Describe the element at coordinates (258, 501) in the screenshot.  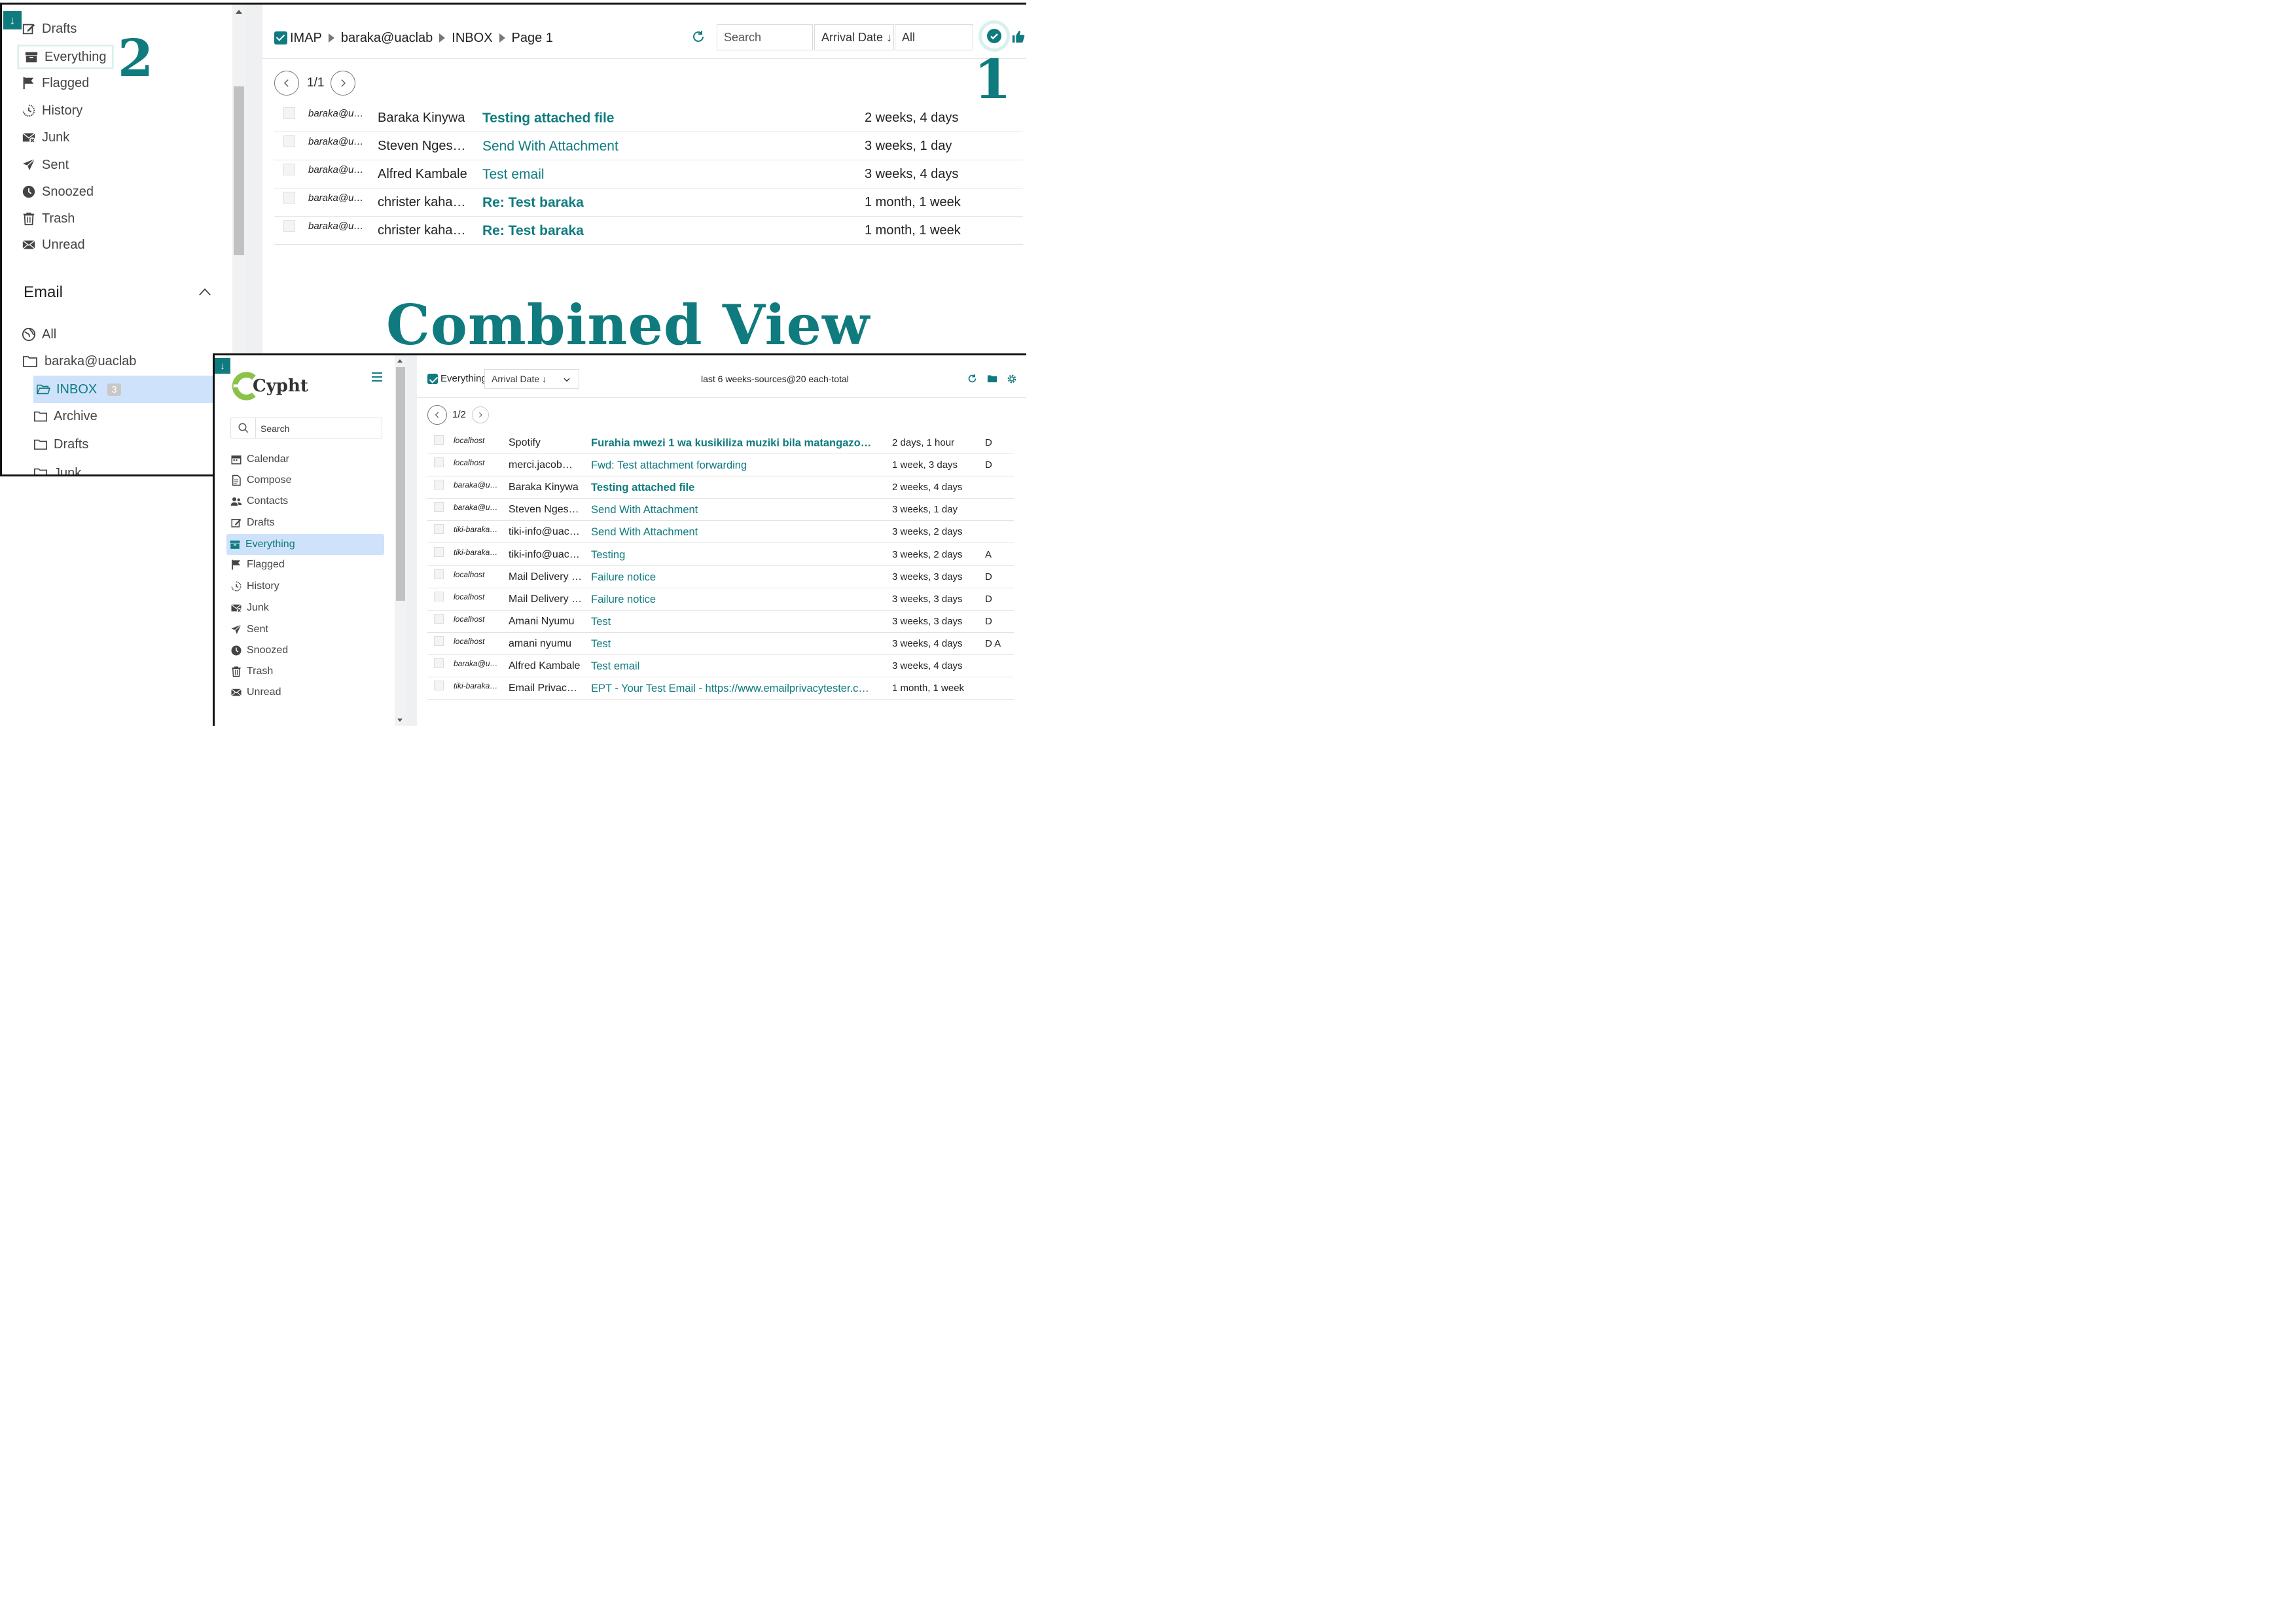
I see `sidebar-item-contacts: Contacts` at that location.